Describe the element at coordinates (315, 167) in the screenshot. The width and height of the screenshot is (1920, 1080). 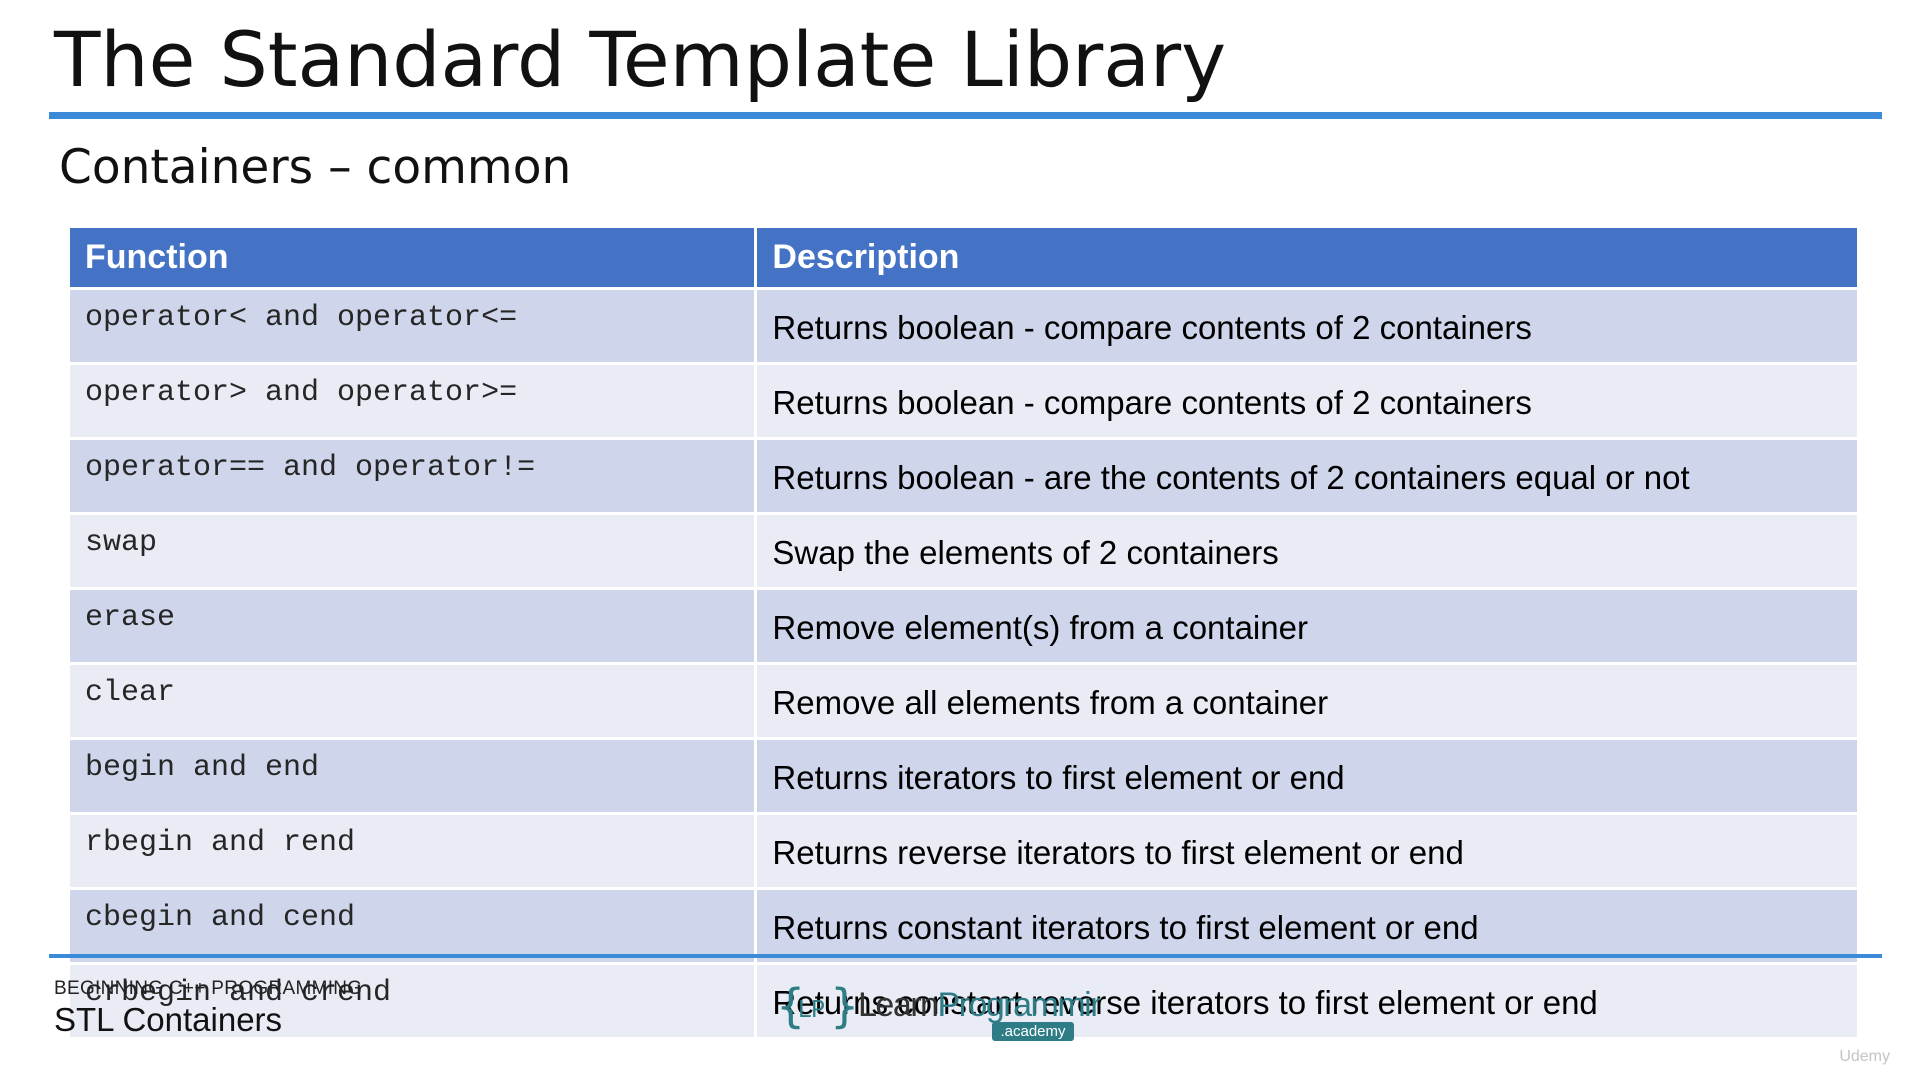
I see `slide-subtitle: Containers – common` at that location.